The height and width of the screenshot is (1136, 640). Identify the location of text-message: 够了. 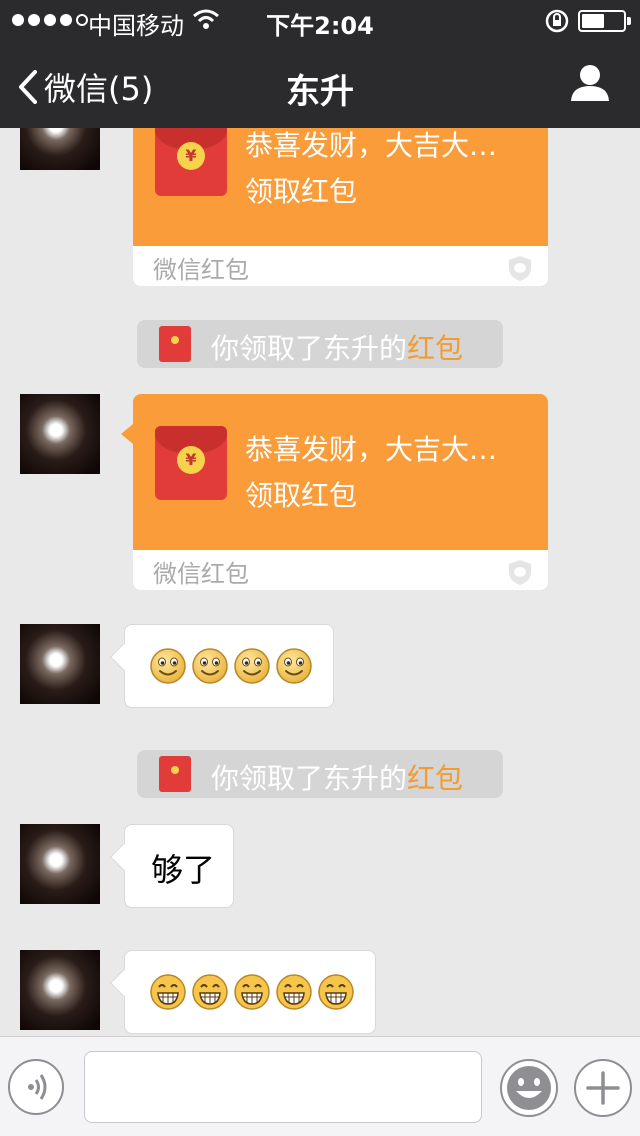
(171, 866).